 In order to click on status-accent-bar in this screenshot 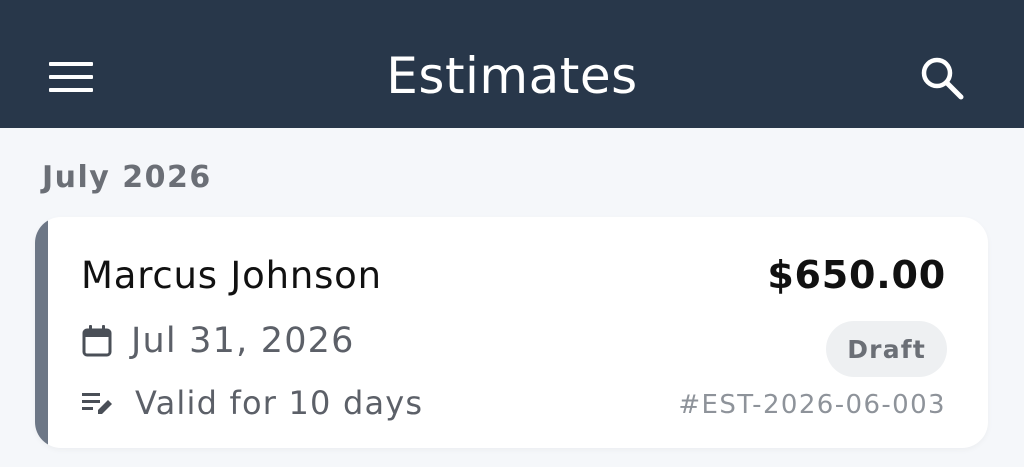, I will do `click(41, 332)`.